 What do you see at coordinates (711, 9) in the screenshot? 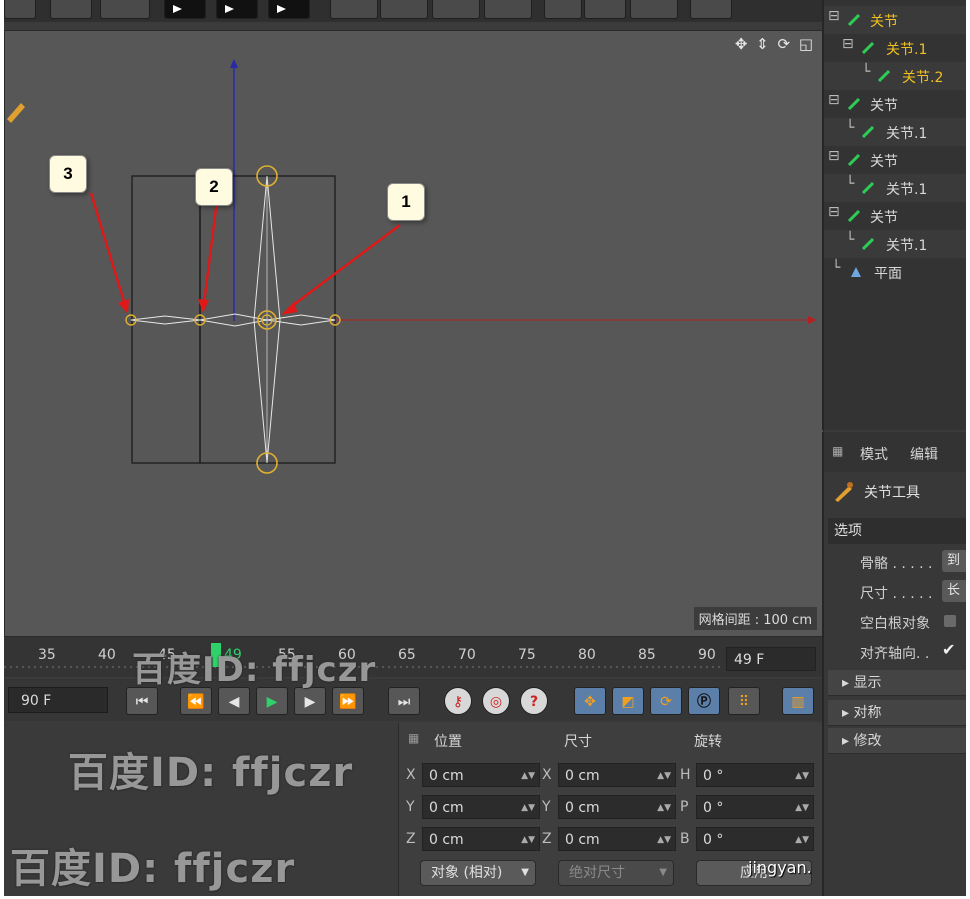
I see `light-tool-button` at bounding box center [711, 9].